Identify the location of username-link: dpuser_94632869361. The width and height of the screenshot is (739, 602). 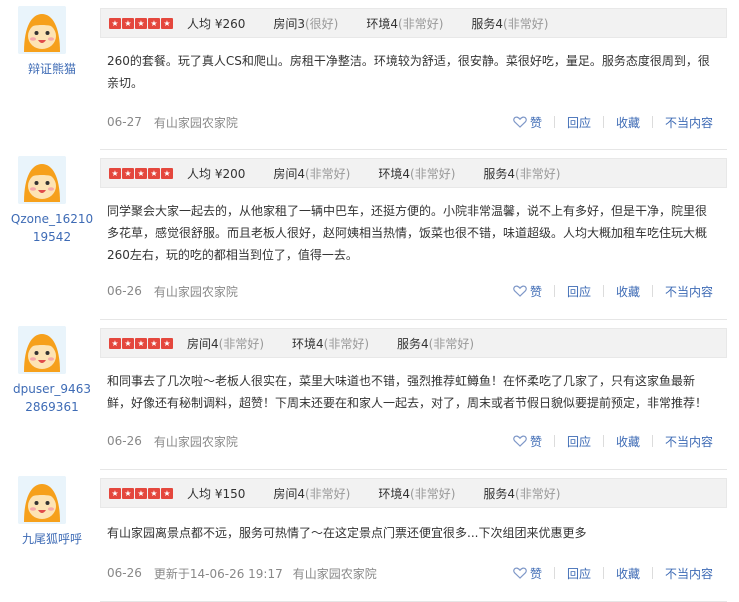
(52, 398).